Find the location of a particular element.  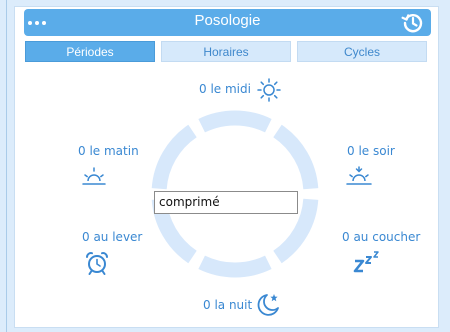

period-lever-label: 0 au lever is located at coordinates (112, 237).